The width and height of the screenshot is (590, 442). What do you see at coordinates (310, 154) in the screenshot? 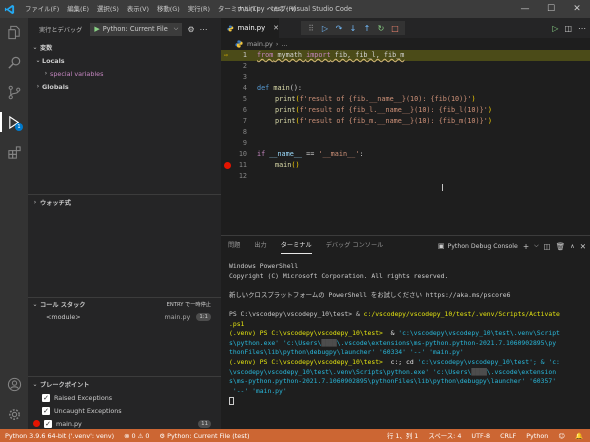
I see `code-token: ==` at bounding box center [310, 154].